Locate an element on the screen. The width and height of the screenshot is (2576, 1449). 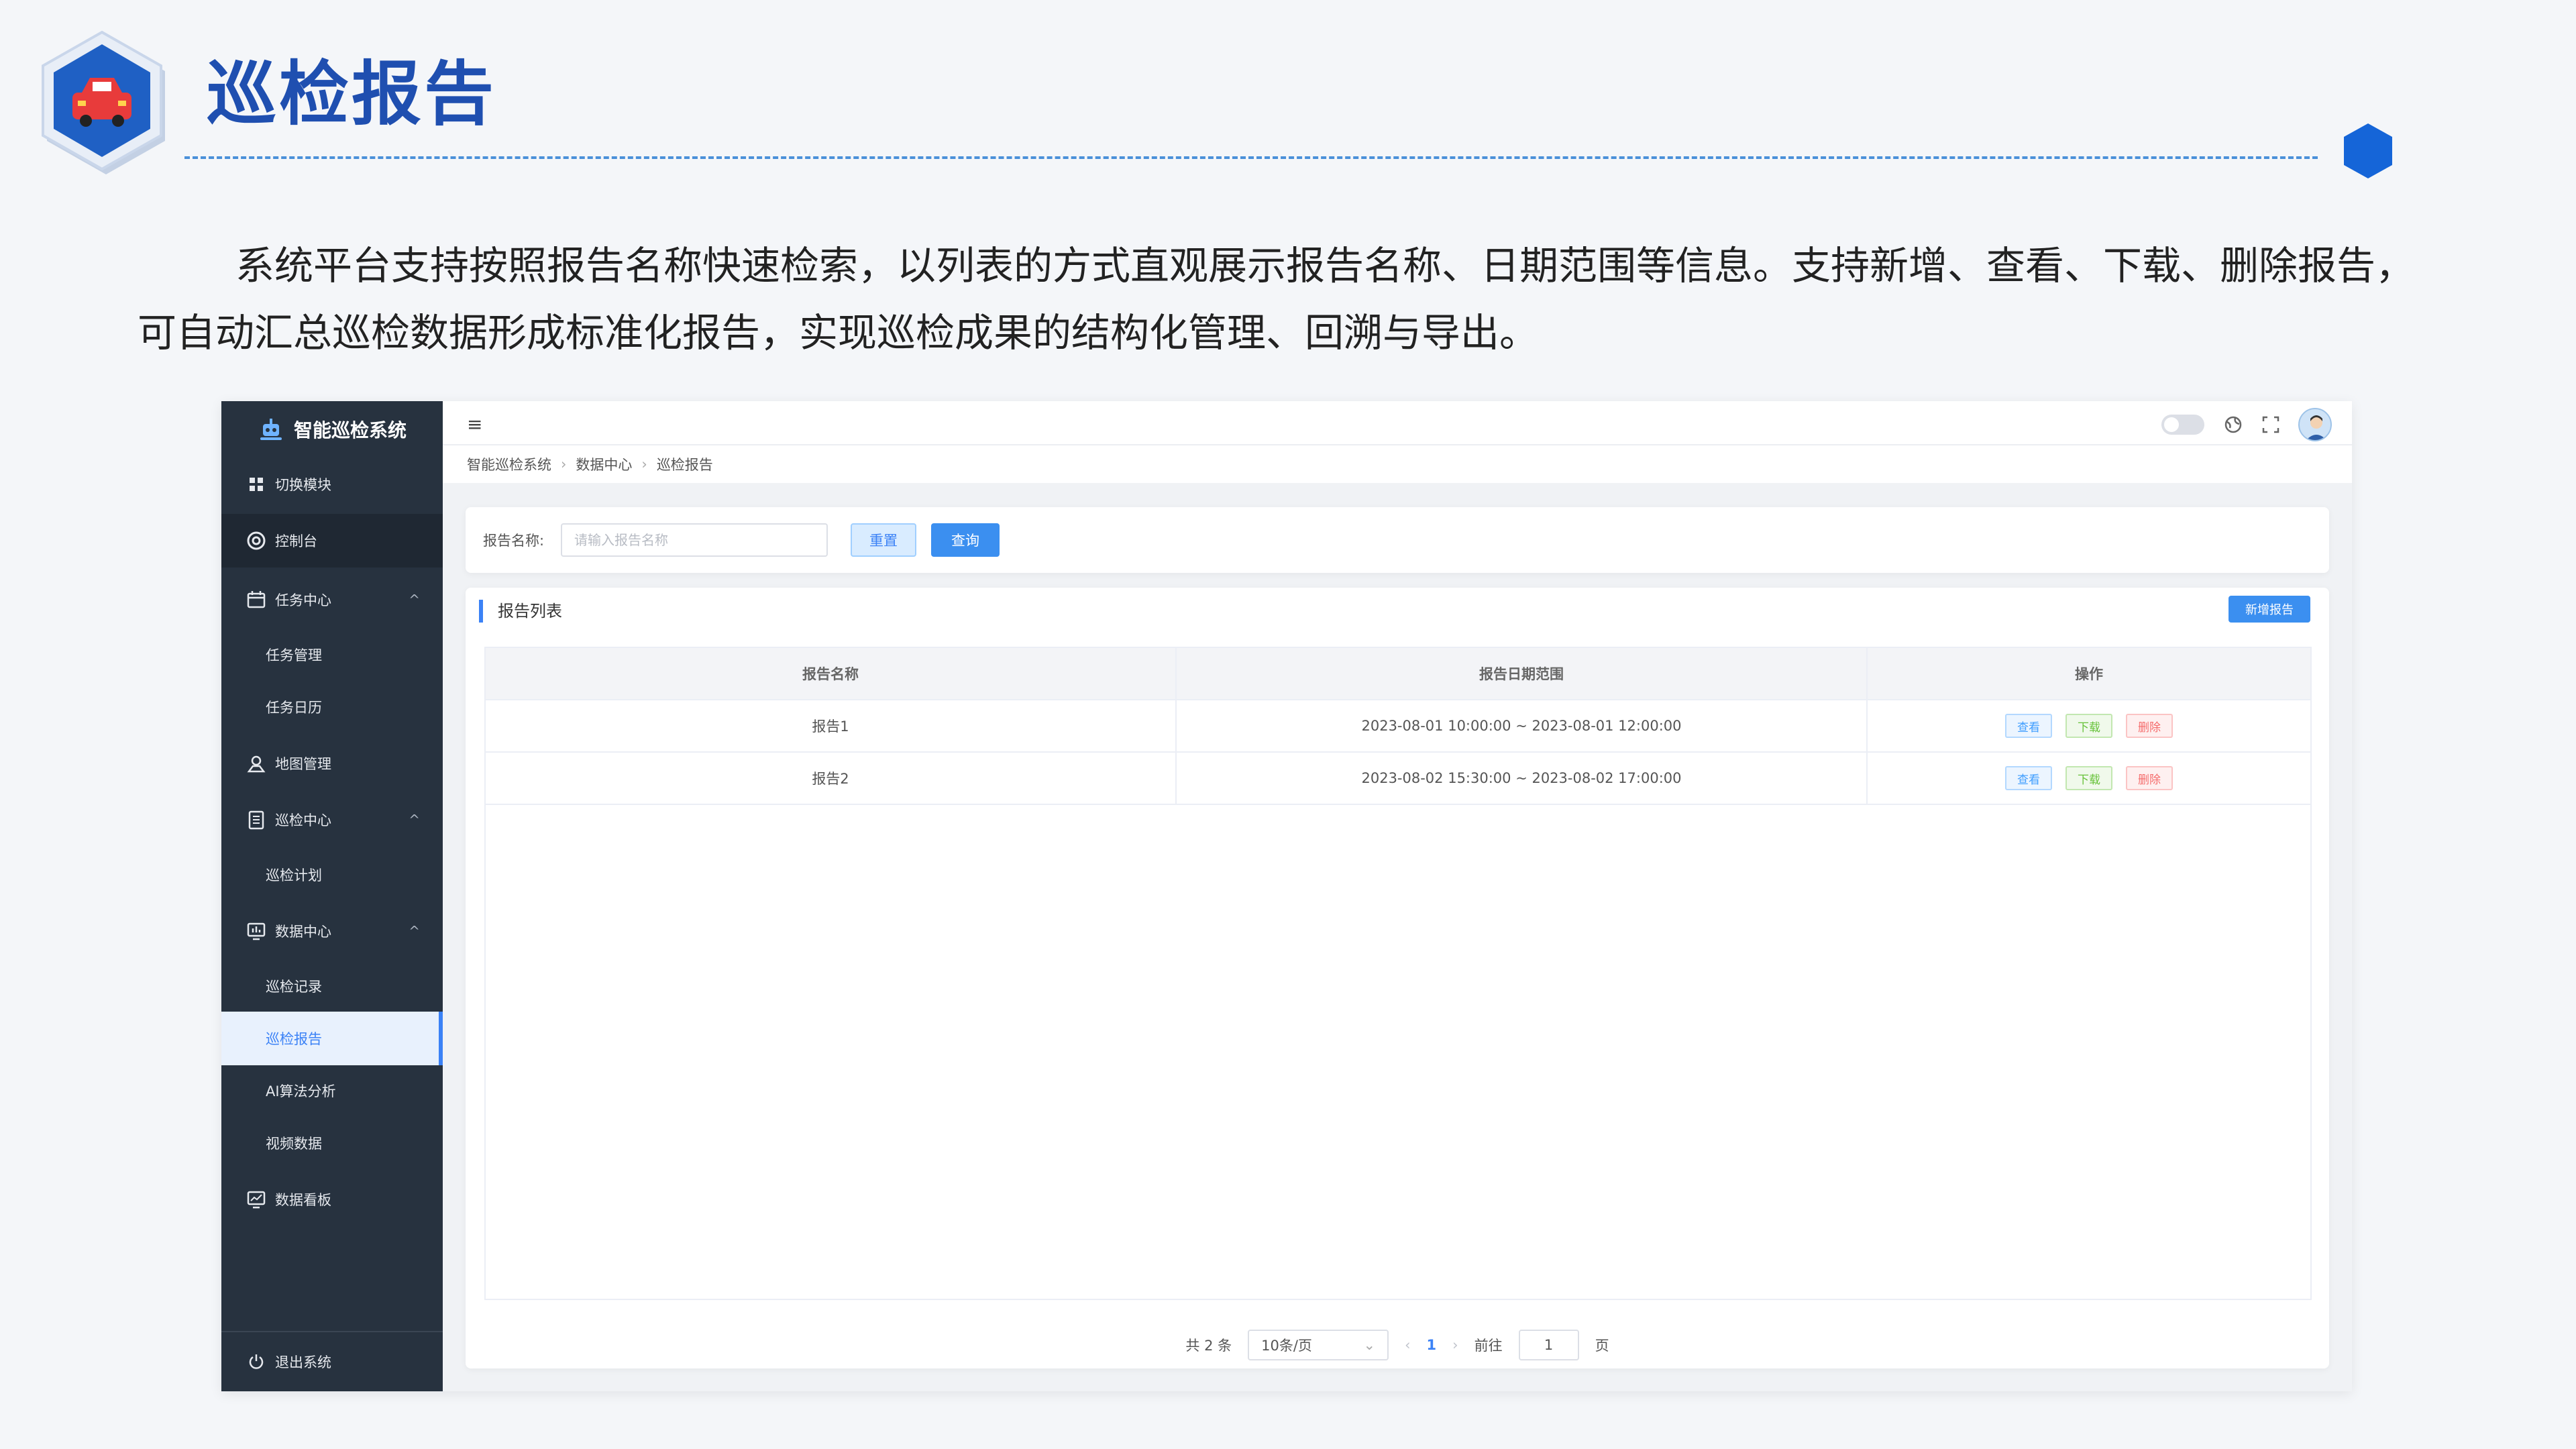
sidebar-item-map-management: 地图管理 is located at coordinates (332, 763).